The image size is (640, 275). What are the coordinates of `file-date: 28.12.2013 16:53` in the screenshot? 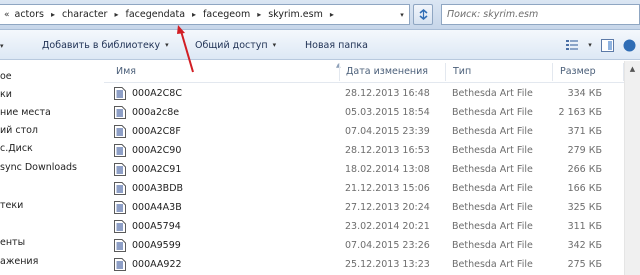 It's located at (387, 150).